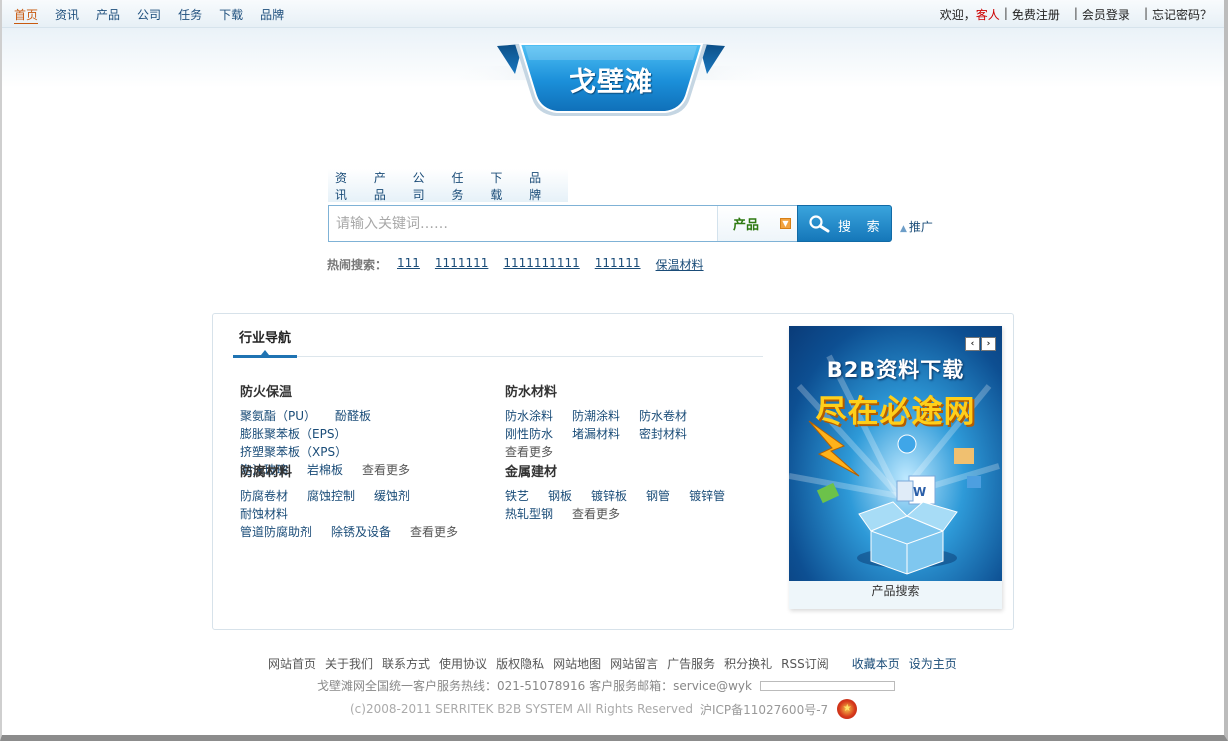 The height and width of the screenshot is (741, 1228). What do you see at coordinates (392, 496) in the screenshot?
I see `category-link: 缓蚀剂` at bounding box center [392, 496].